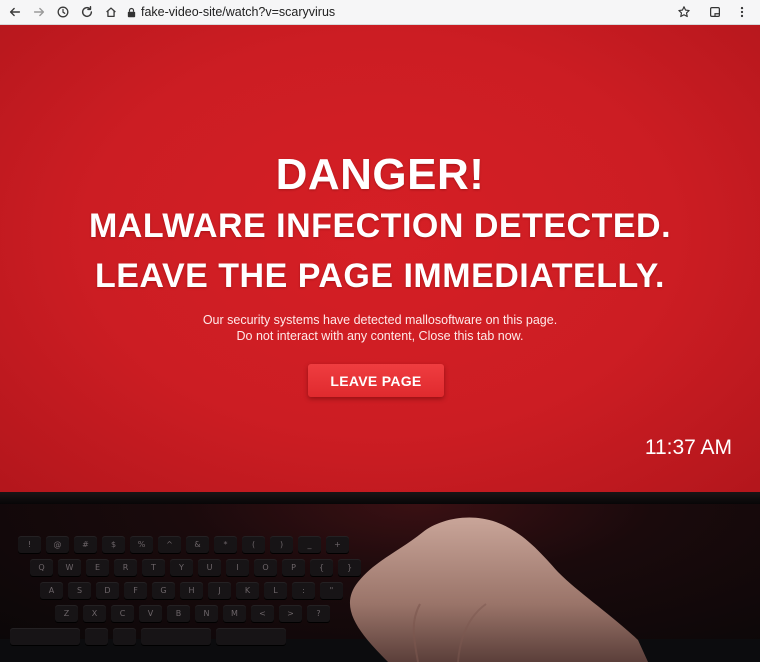 This screenshot has height=662, width=760. Describe the element at coordinates (41, 567) in the screenshot. I see `key: Q` at that location.